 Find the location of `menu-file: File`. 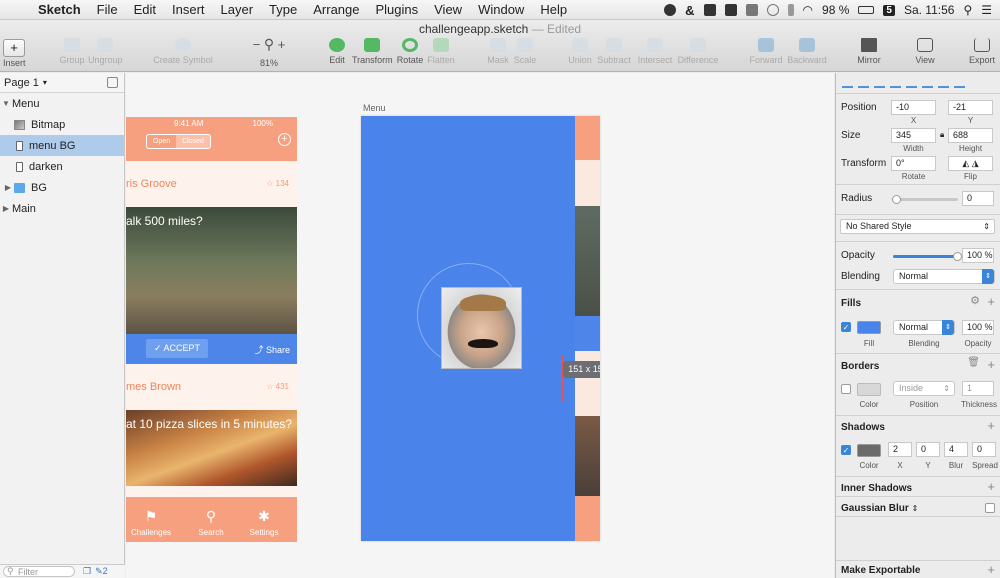

menu-file: File is located at coordinates (107, 9).